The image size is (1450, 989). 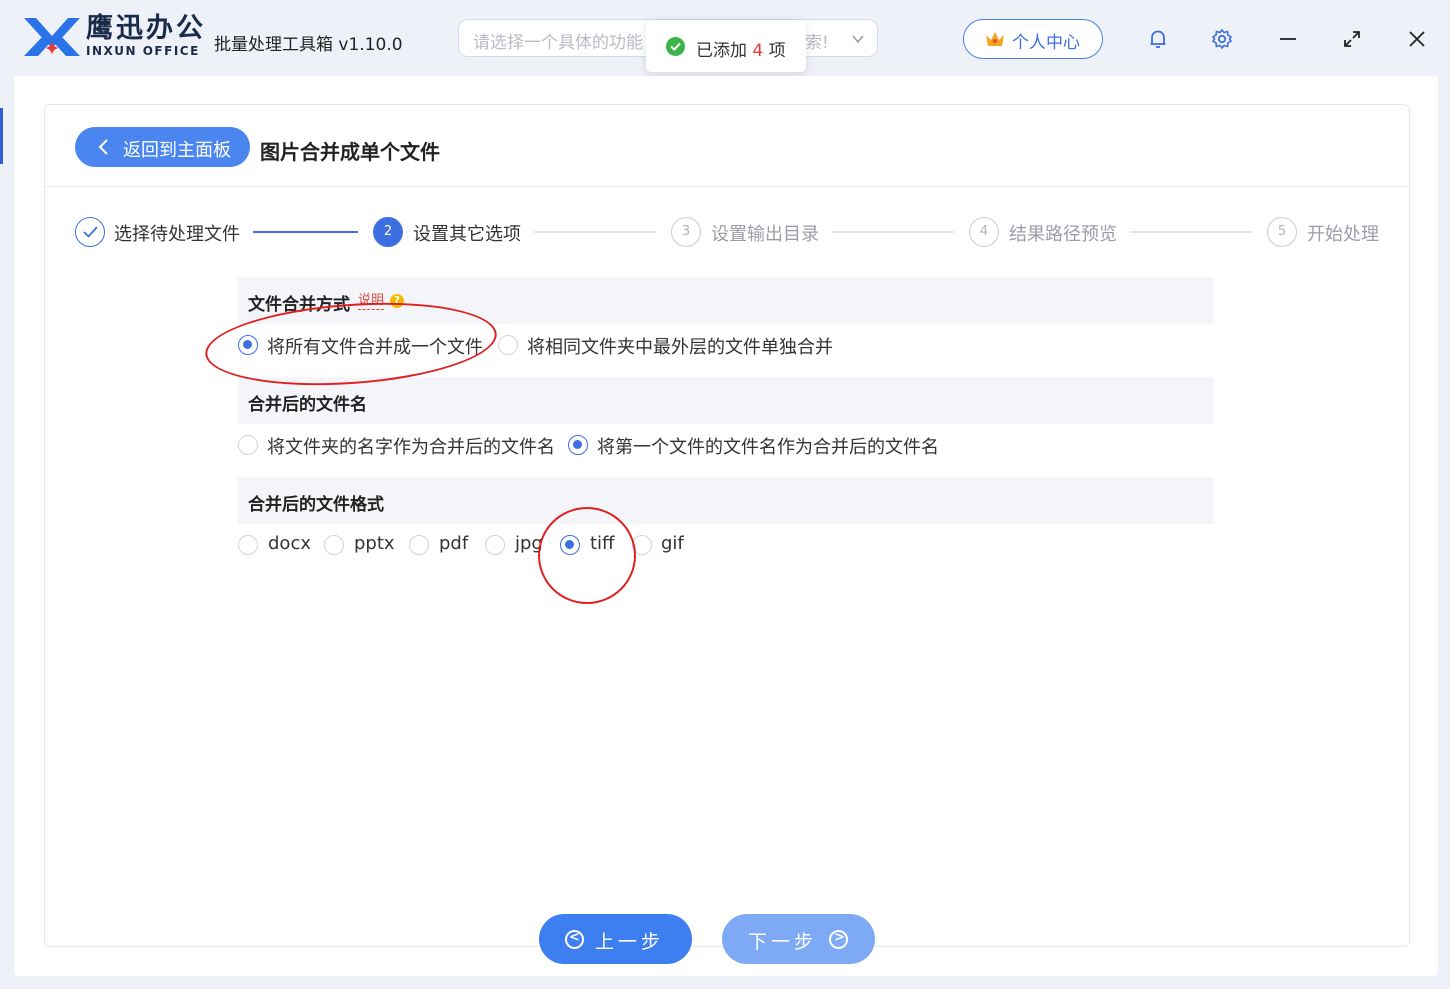 I want to click on close-icon, so click(x=1417, y=39).